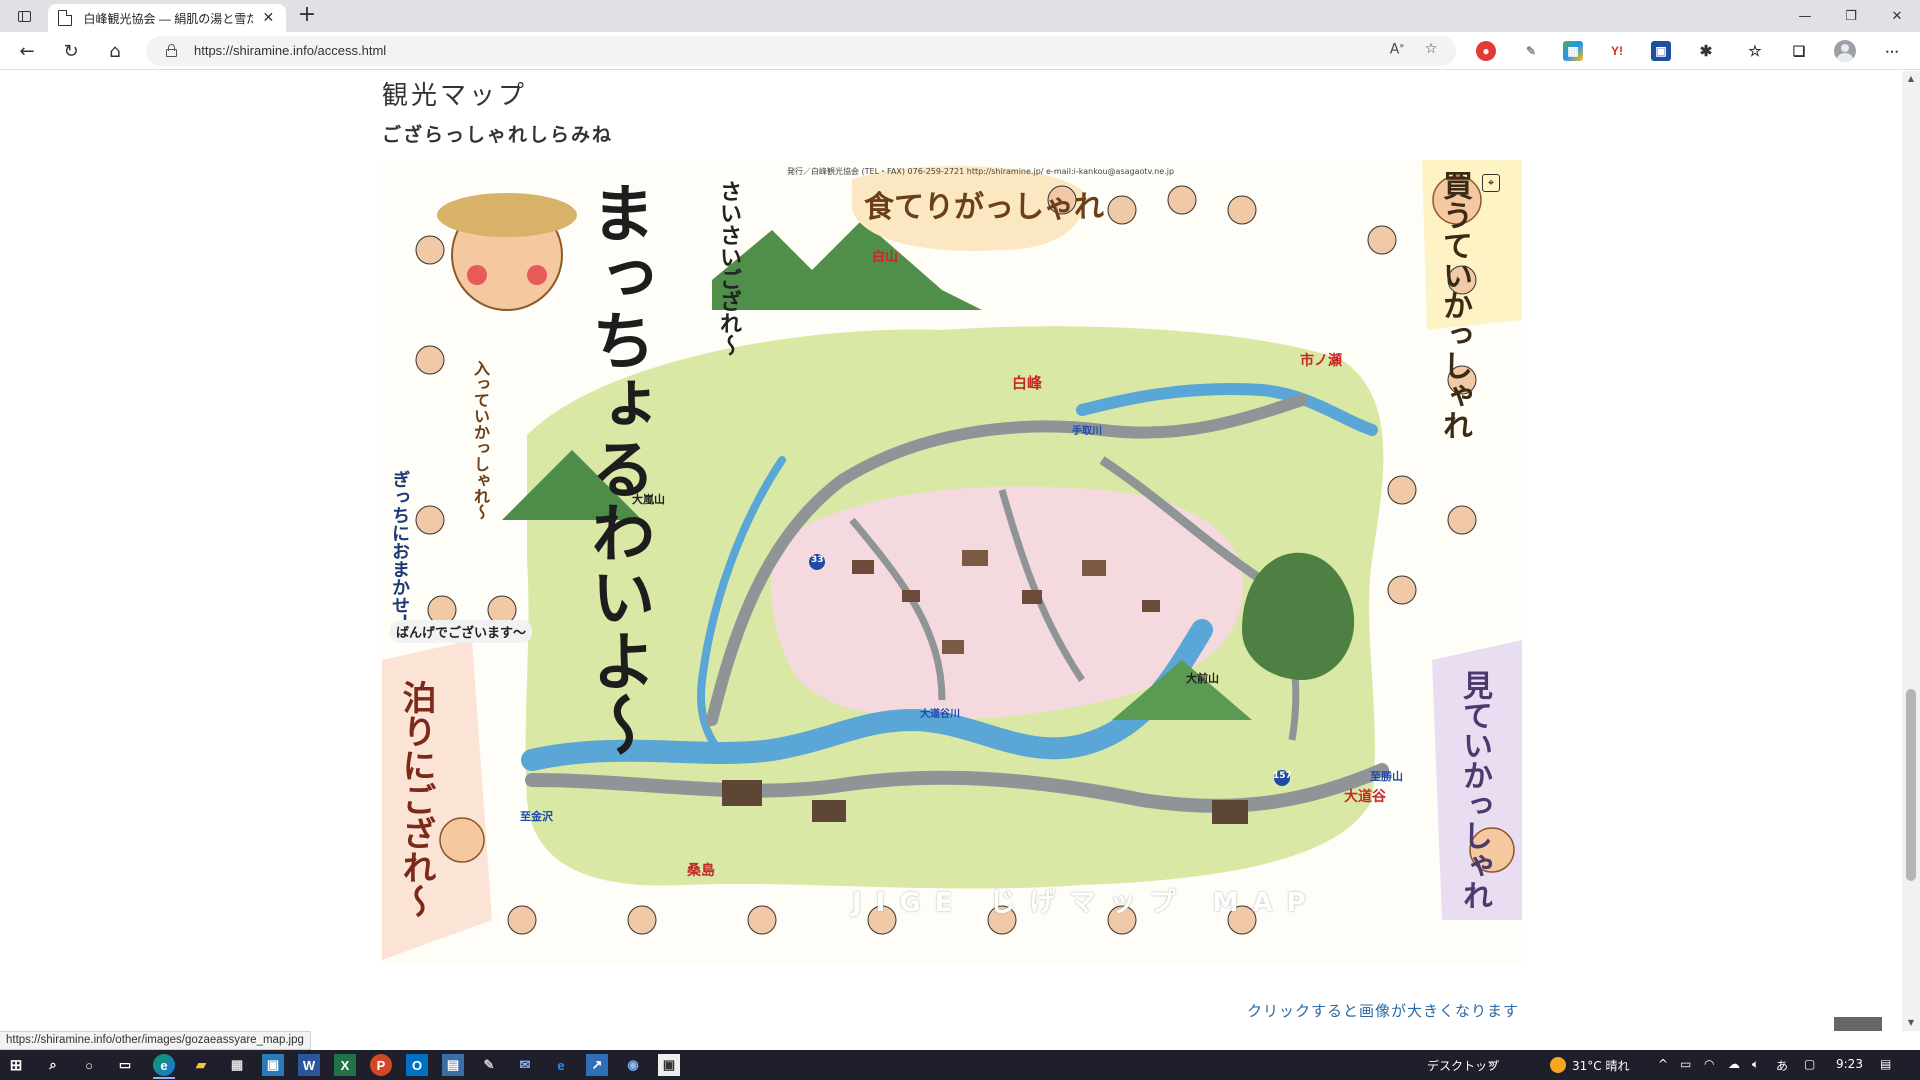 Image resolution: width=1920 pixels, height=1080 pixels. What do you see at coordinates (71, 51) in the screenshot?
I see `reload-button: ↻` at bounding box center [71, 51].